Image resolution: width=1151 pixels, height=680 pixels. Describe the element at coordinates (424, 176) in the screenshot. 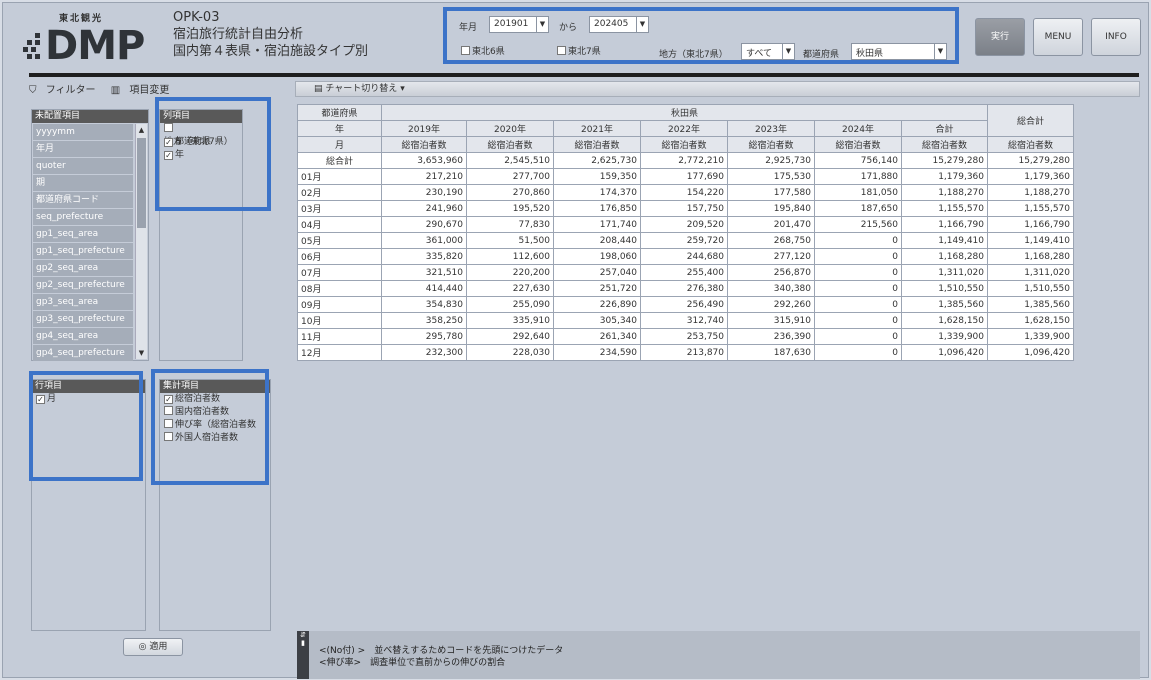

I see `cell-value: 217,210` at that location.